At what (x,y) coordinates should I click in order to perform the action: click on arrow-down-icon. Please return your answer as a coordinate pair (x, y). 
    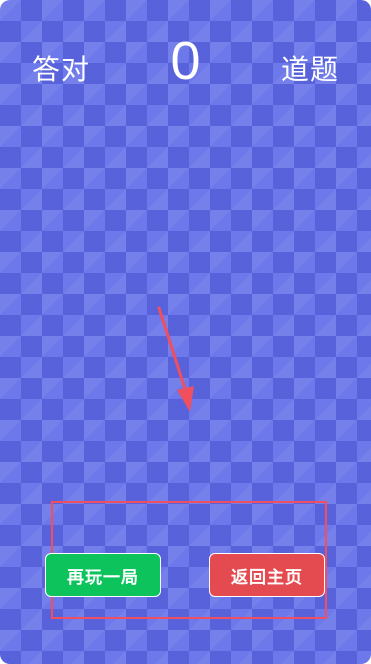
    Looking at the image, I should click on (175, 359).